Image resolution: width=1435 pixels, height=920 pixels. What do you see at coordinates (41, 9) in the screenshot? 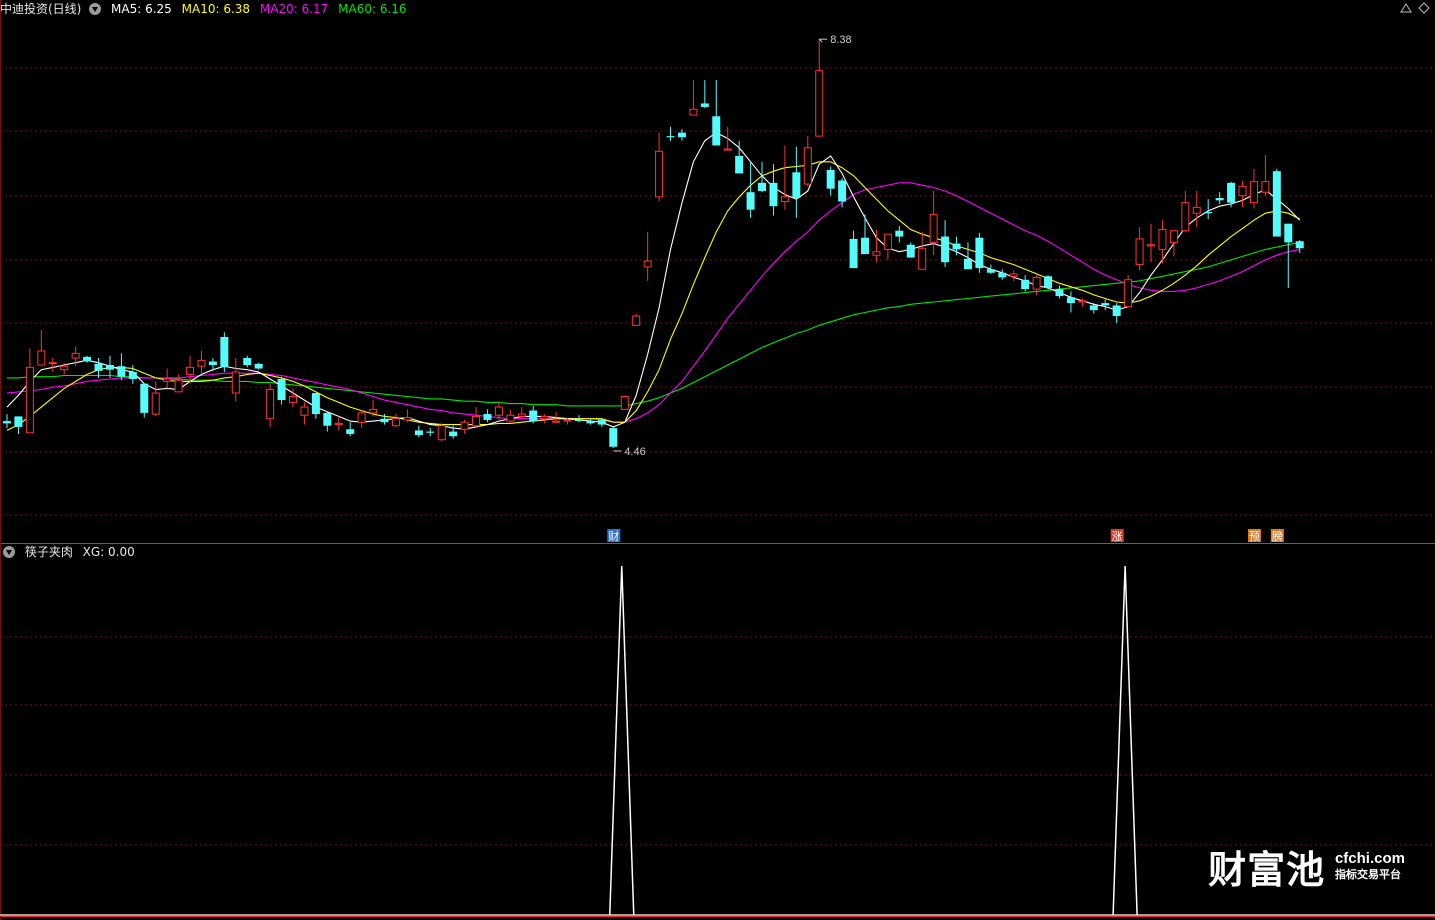
I see `stock-title: 中迪投资(日线)` at bounding box center [41, 9].